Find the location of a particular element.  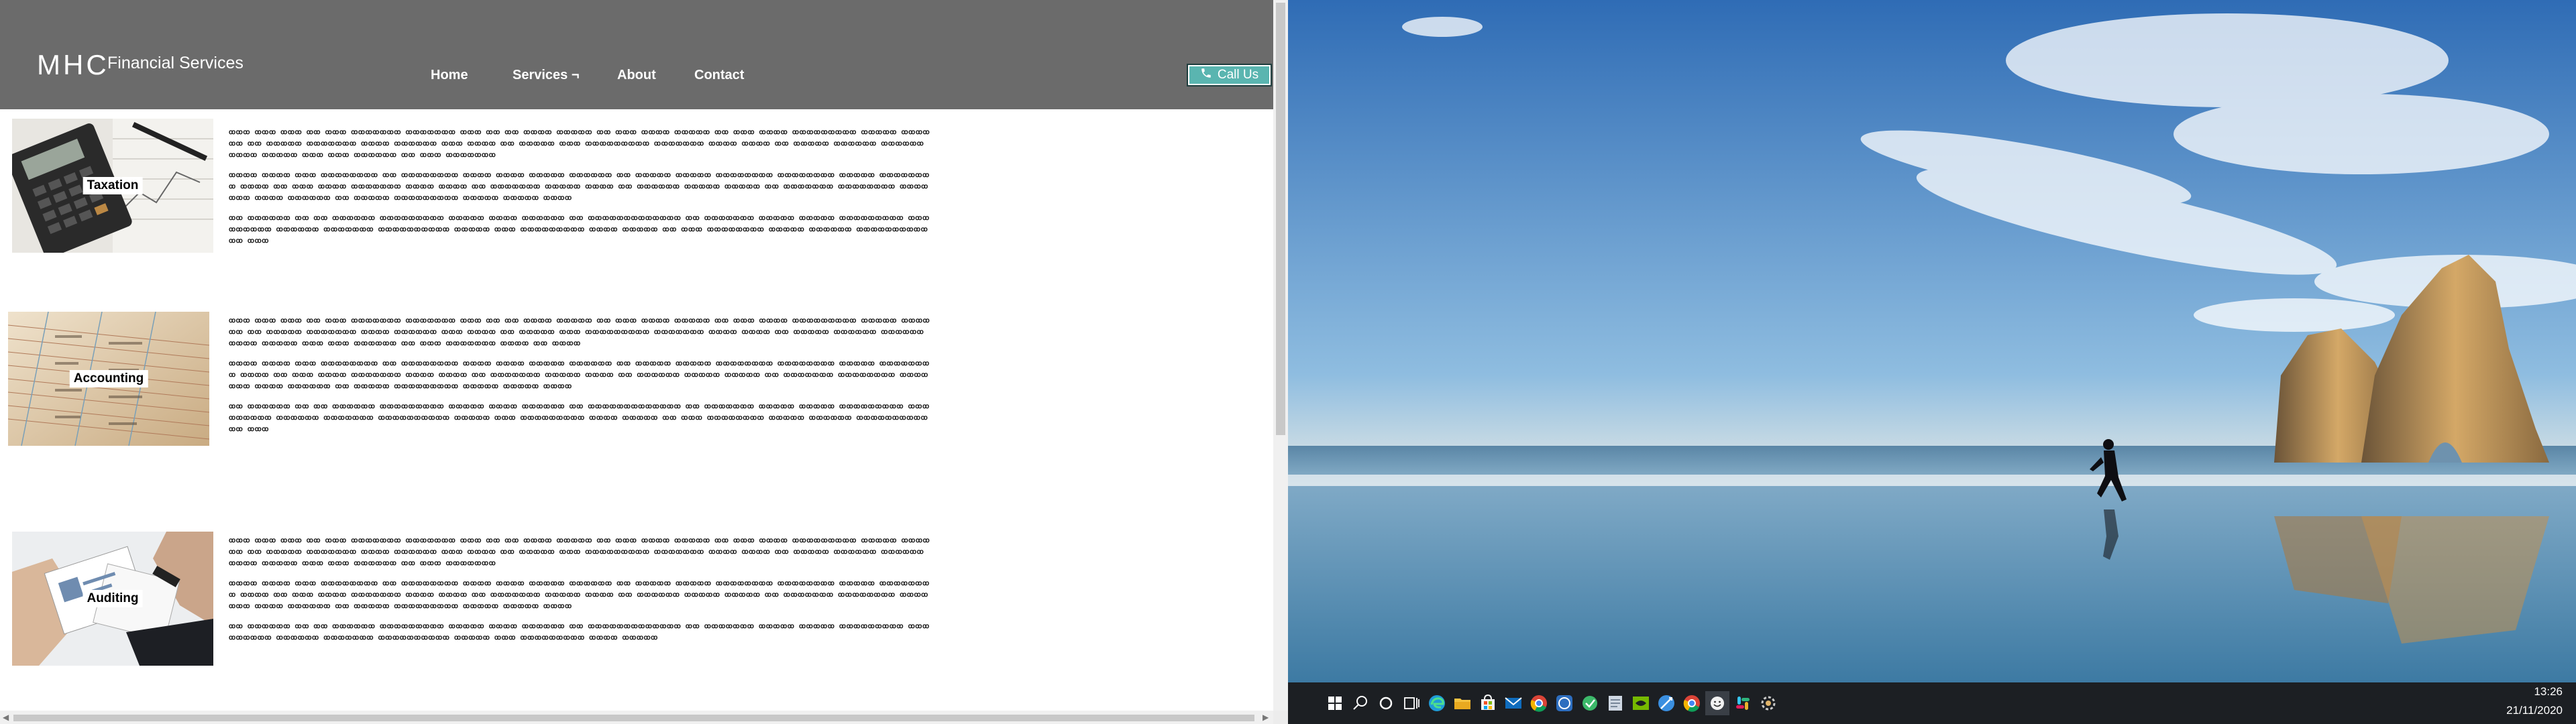

nav-contact: Contact is located at coordinates (719, 75).